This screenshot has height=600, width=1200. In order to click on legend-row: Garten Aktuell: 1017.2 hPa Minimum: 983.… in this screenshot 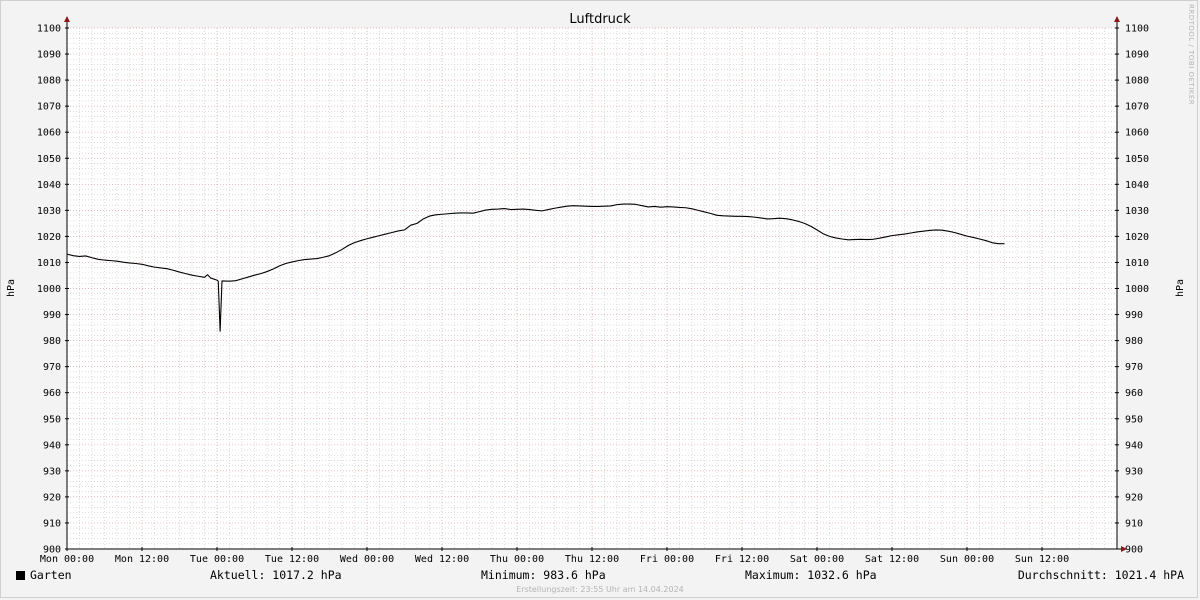, I will do `click(600, 576)`.